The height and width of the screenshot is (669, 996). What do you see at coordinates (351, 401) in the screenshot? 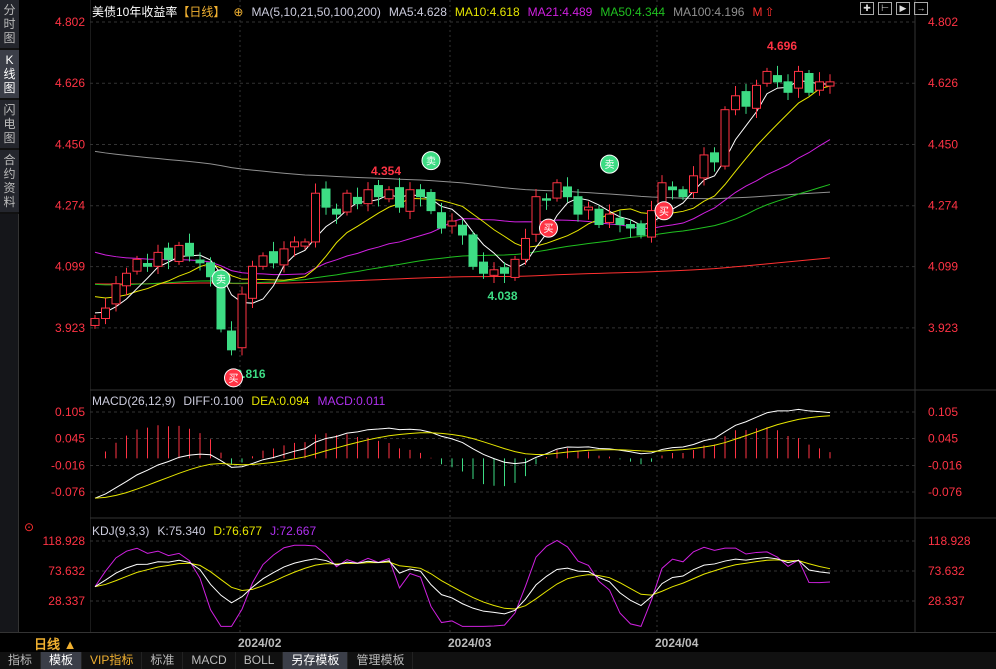
I see `macd-value: MACD:0.011` at bounding box center [351, 401].